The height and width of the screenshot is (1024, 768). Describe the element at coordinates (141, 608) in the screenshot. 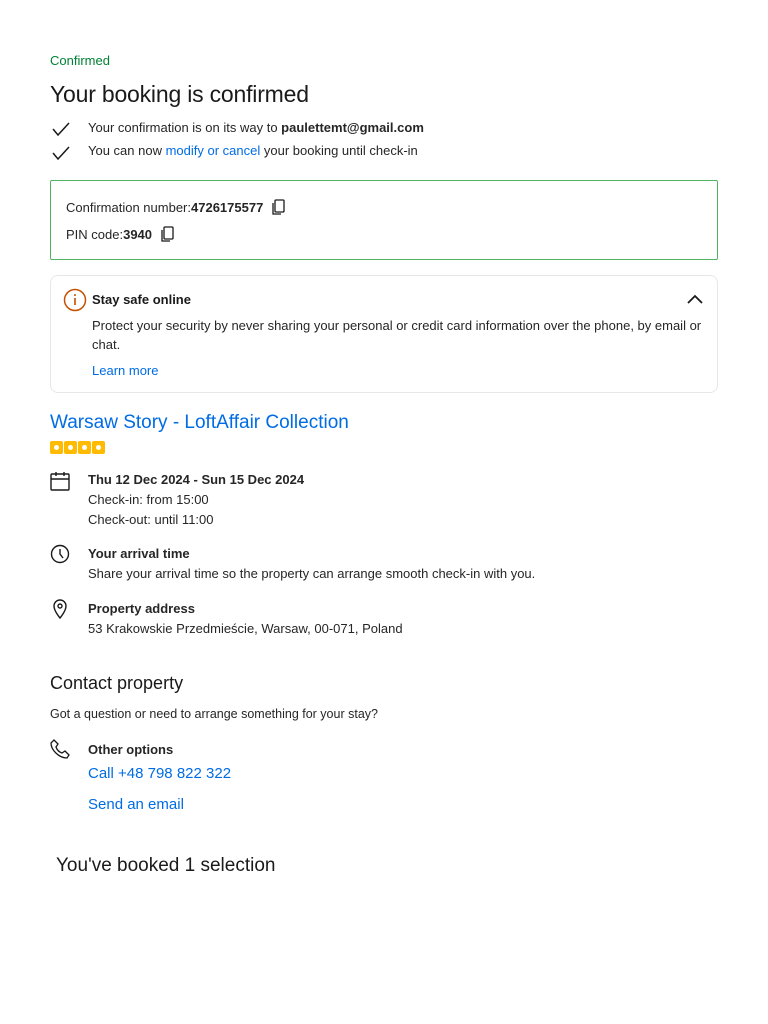

I see `address-title: Property address` at that location.